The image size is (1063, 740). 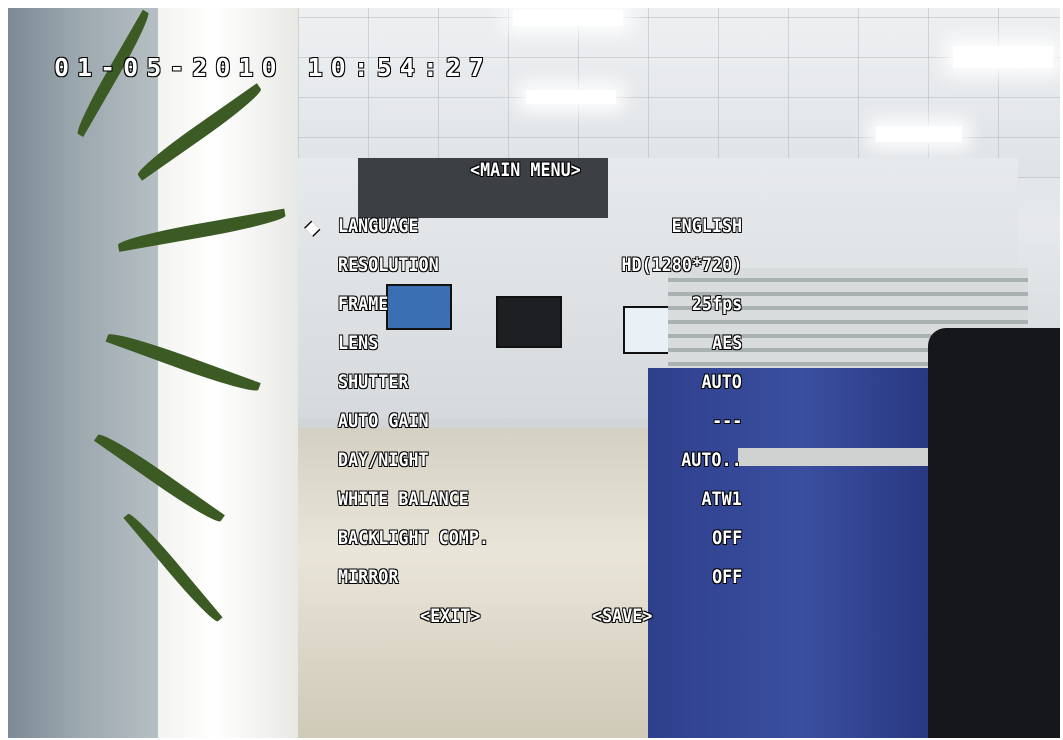 What do you see at coordinates (419, 307) in the screenshot?
I see `wall-monitor-on` at bounding box center [419, 307].